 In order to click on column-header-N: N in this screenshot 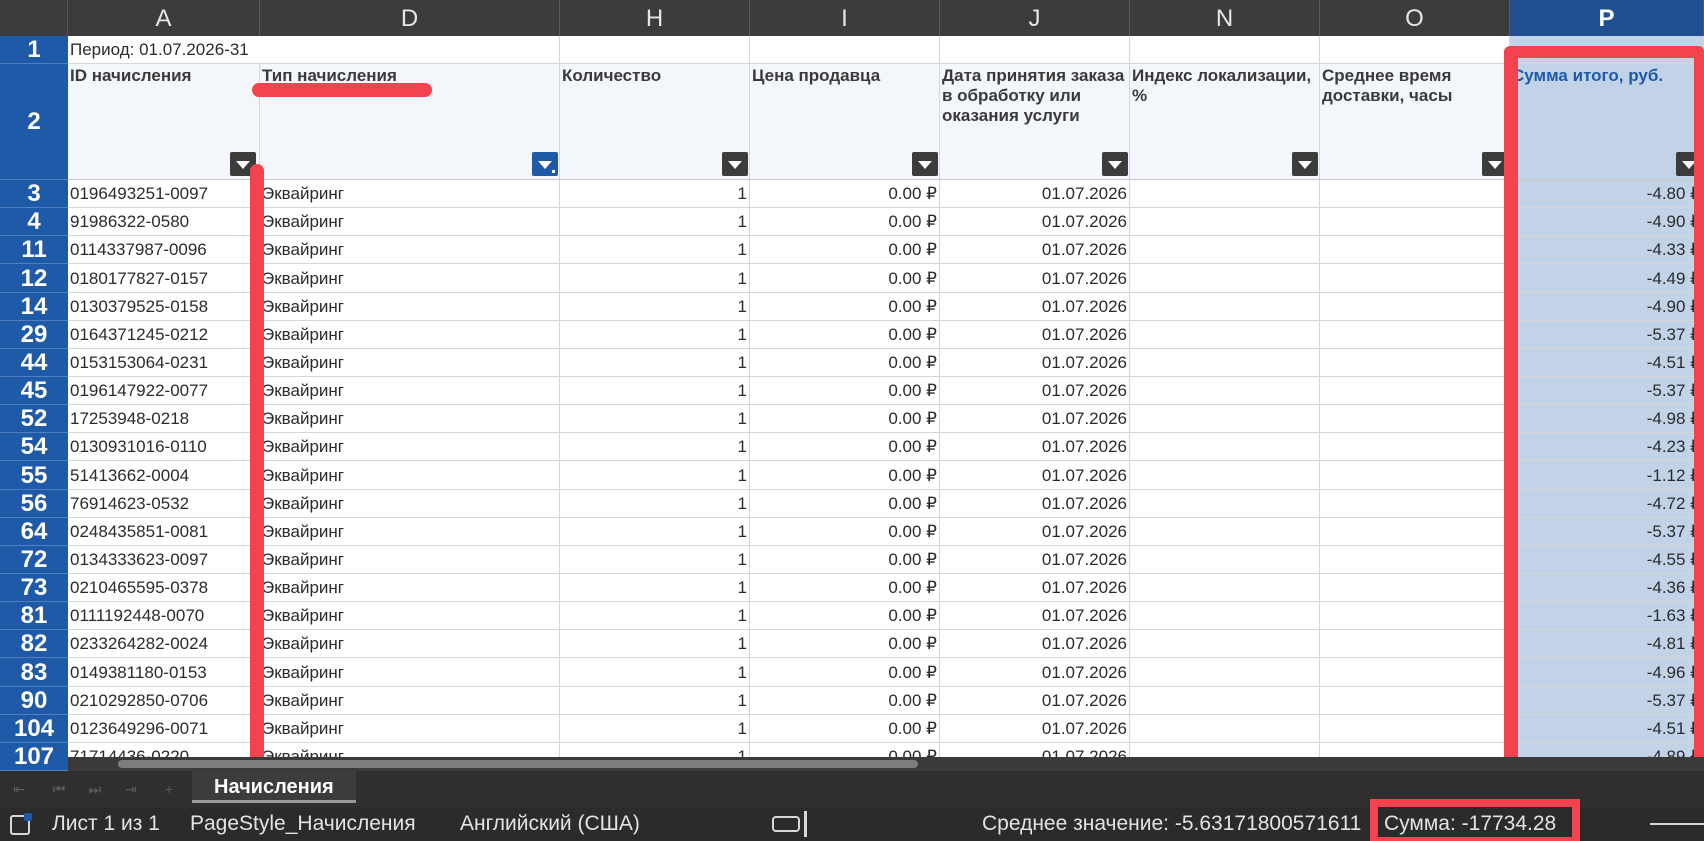, I will do `click(1225, 18)`.